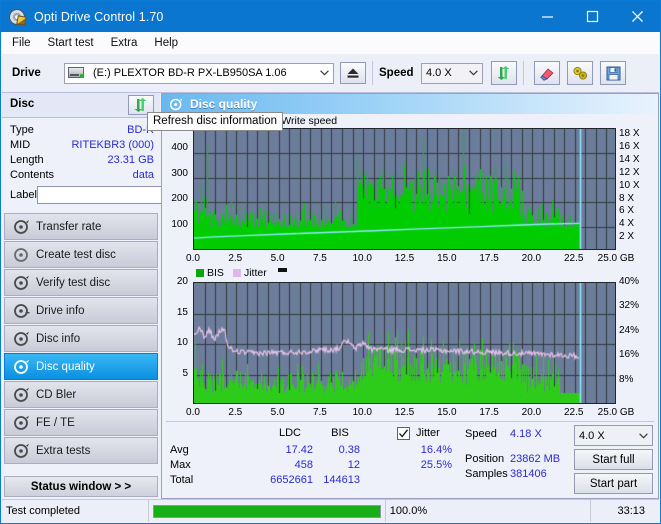 The width and height of the screenshot is (661, 524). Describe the element at coordinates (654, 511) in the screenshot. I see `resize-grip-icon` at that location.